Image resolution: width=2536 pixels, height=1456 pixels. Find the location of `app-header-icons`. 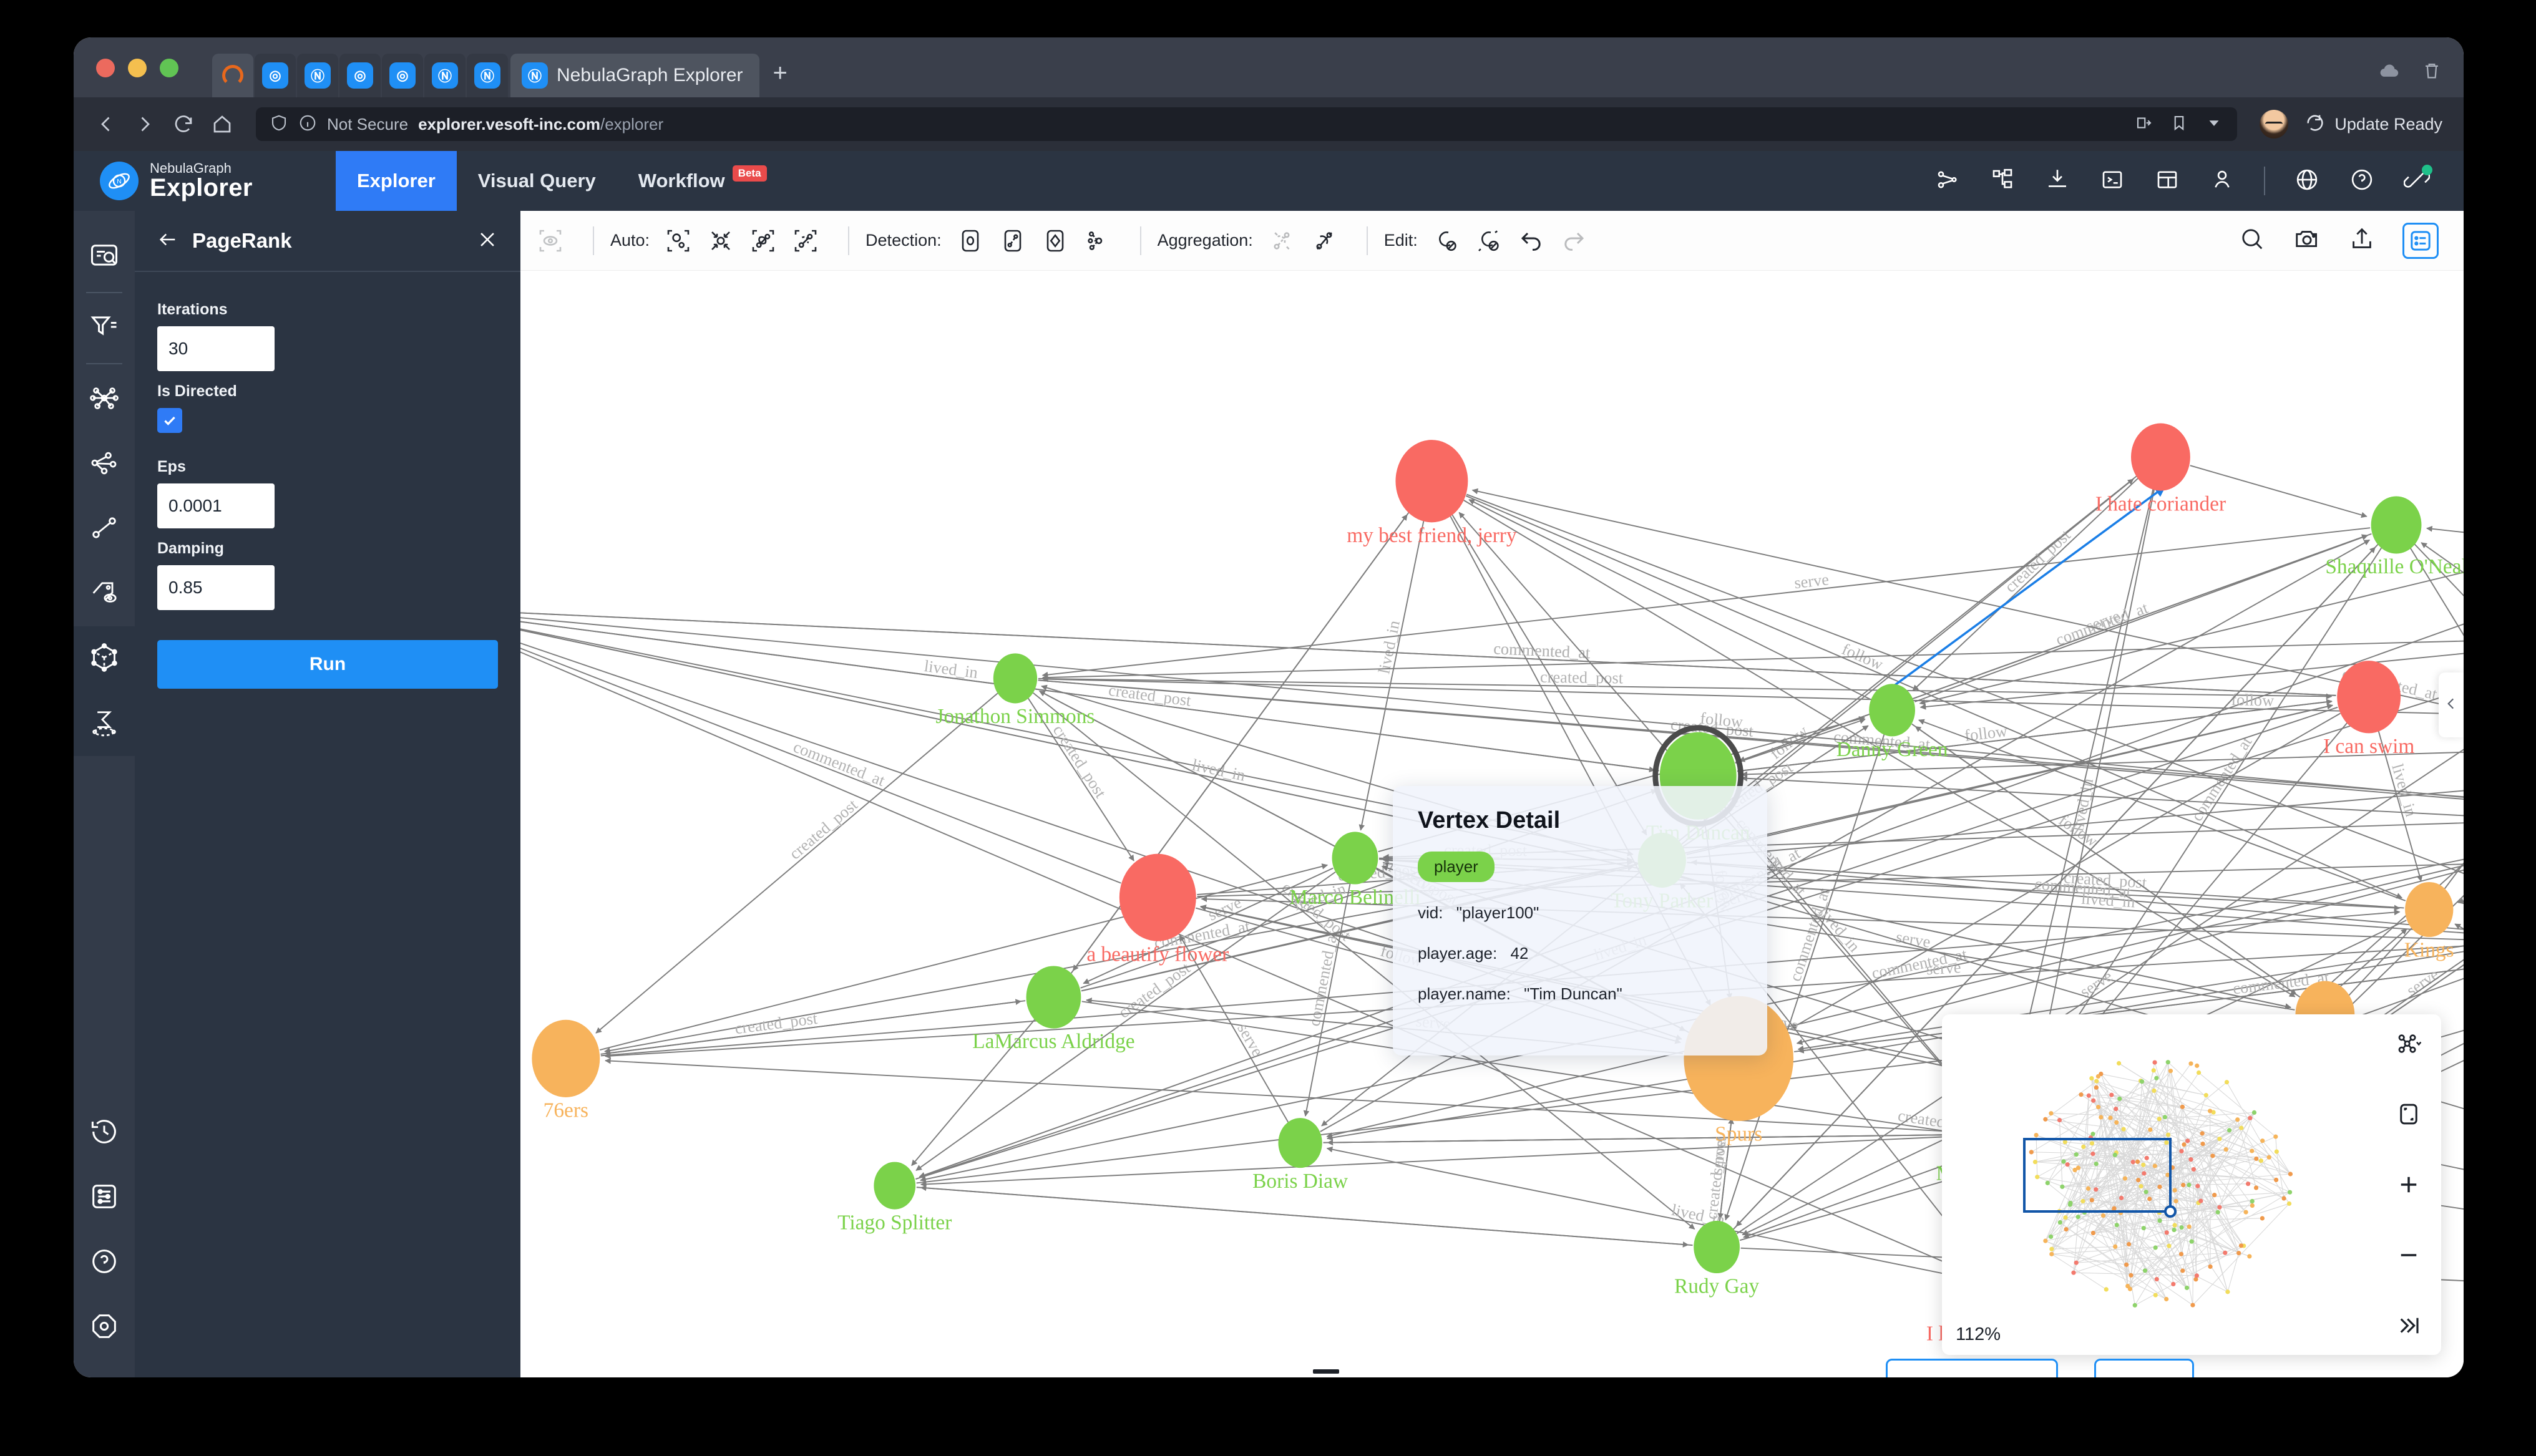

app-header-icons is located at coordinates (2199, 180).